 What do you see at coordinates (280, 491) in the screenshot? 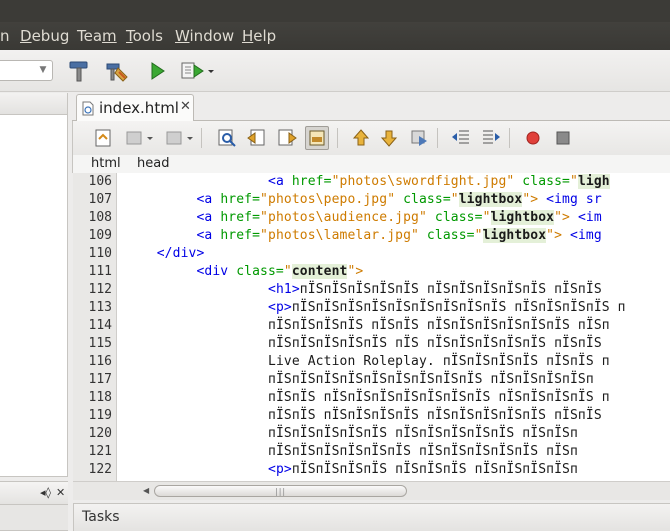
I see `scrollbar-thumb: |||` at bounding box center [280, 491].